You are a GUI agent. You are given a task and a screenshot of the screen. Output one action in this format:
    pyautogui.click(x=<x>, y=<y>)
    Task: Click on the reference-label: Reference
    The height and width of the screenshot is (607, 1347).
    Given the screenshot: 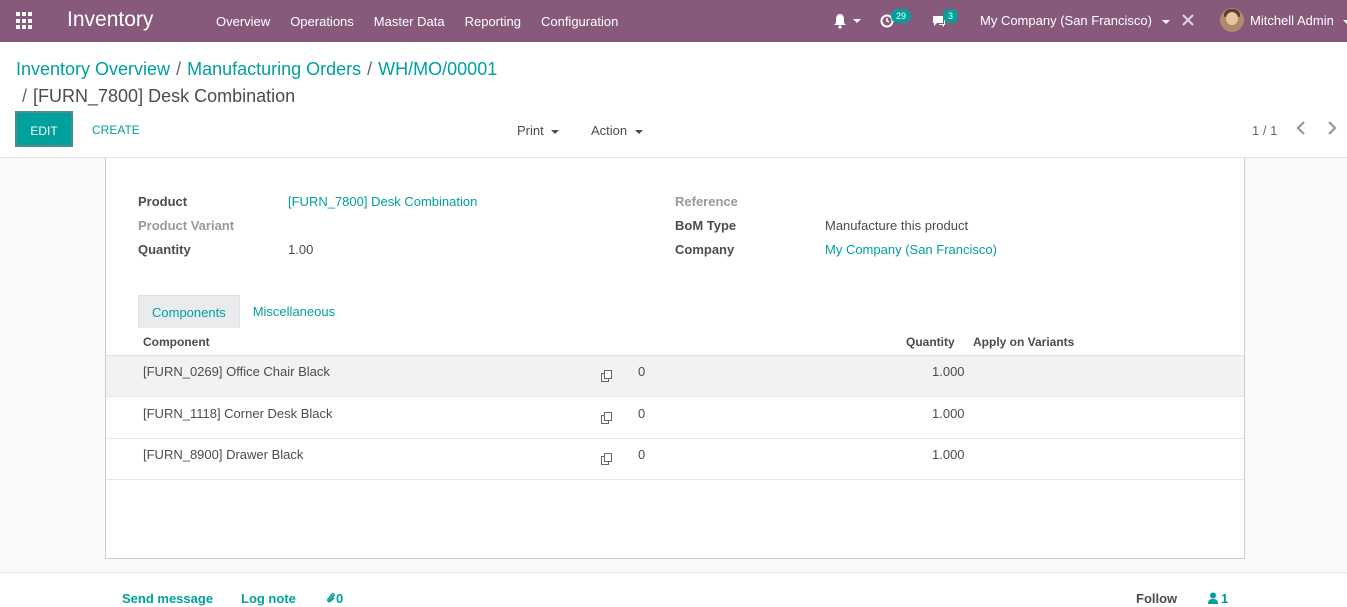 What is the action you would take?
    pyautogui.click(x=706, y=201)
    